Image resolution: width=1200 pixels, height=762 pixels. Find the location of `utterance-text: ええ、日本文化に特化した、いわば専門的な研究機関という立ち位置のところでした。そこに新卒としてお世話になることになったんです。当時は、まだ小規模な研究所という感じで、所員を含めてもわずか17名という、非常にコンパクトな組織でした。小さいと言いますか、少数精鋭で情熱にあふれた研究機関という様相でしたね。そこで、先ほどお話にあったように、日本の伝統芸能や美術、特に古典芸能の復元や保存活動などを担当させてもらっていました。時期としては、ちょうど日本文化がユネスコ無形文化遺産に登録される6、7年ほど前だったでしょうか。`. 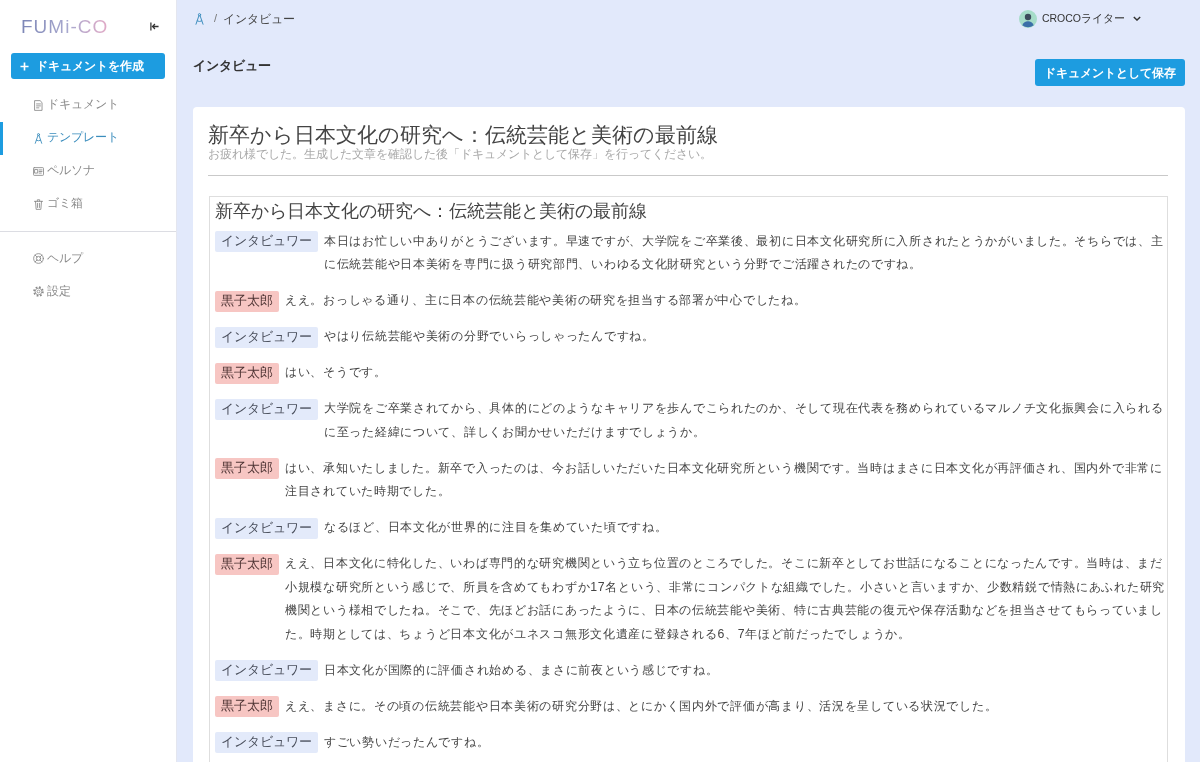

utterance-text: ええ、日本文化に特化した、いわば専門的な研究機関という立ち位置のところでした。そこに新卒としてお世話になることになったんです。当時は、まだ小規模な研究所という感じで、所員を含めてもわずか17名という、非常にコンパクトな組織でした。小さいと言いますか、少数精鋭で情熱にあふれた研究機関という様相でしたね。そこで、先ほどお話にあったように、日本の伝統芸能や美術、特に古典芸能の復元や保存活動などを担当させてもらっていました。時期としては、ちょうど日本文化がユネスコ無形文化遺産に登録される6、7年ほど前だったでしょうか。 is located at coordinates (725, 599).